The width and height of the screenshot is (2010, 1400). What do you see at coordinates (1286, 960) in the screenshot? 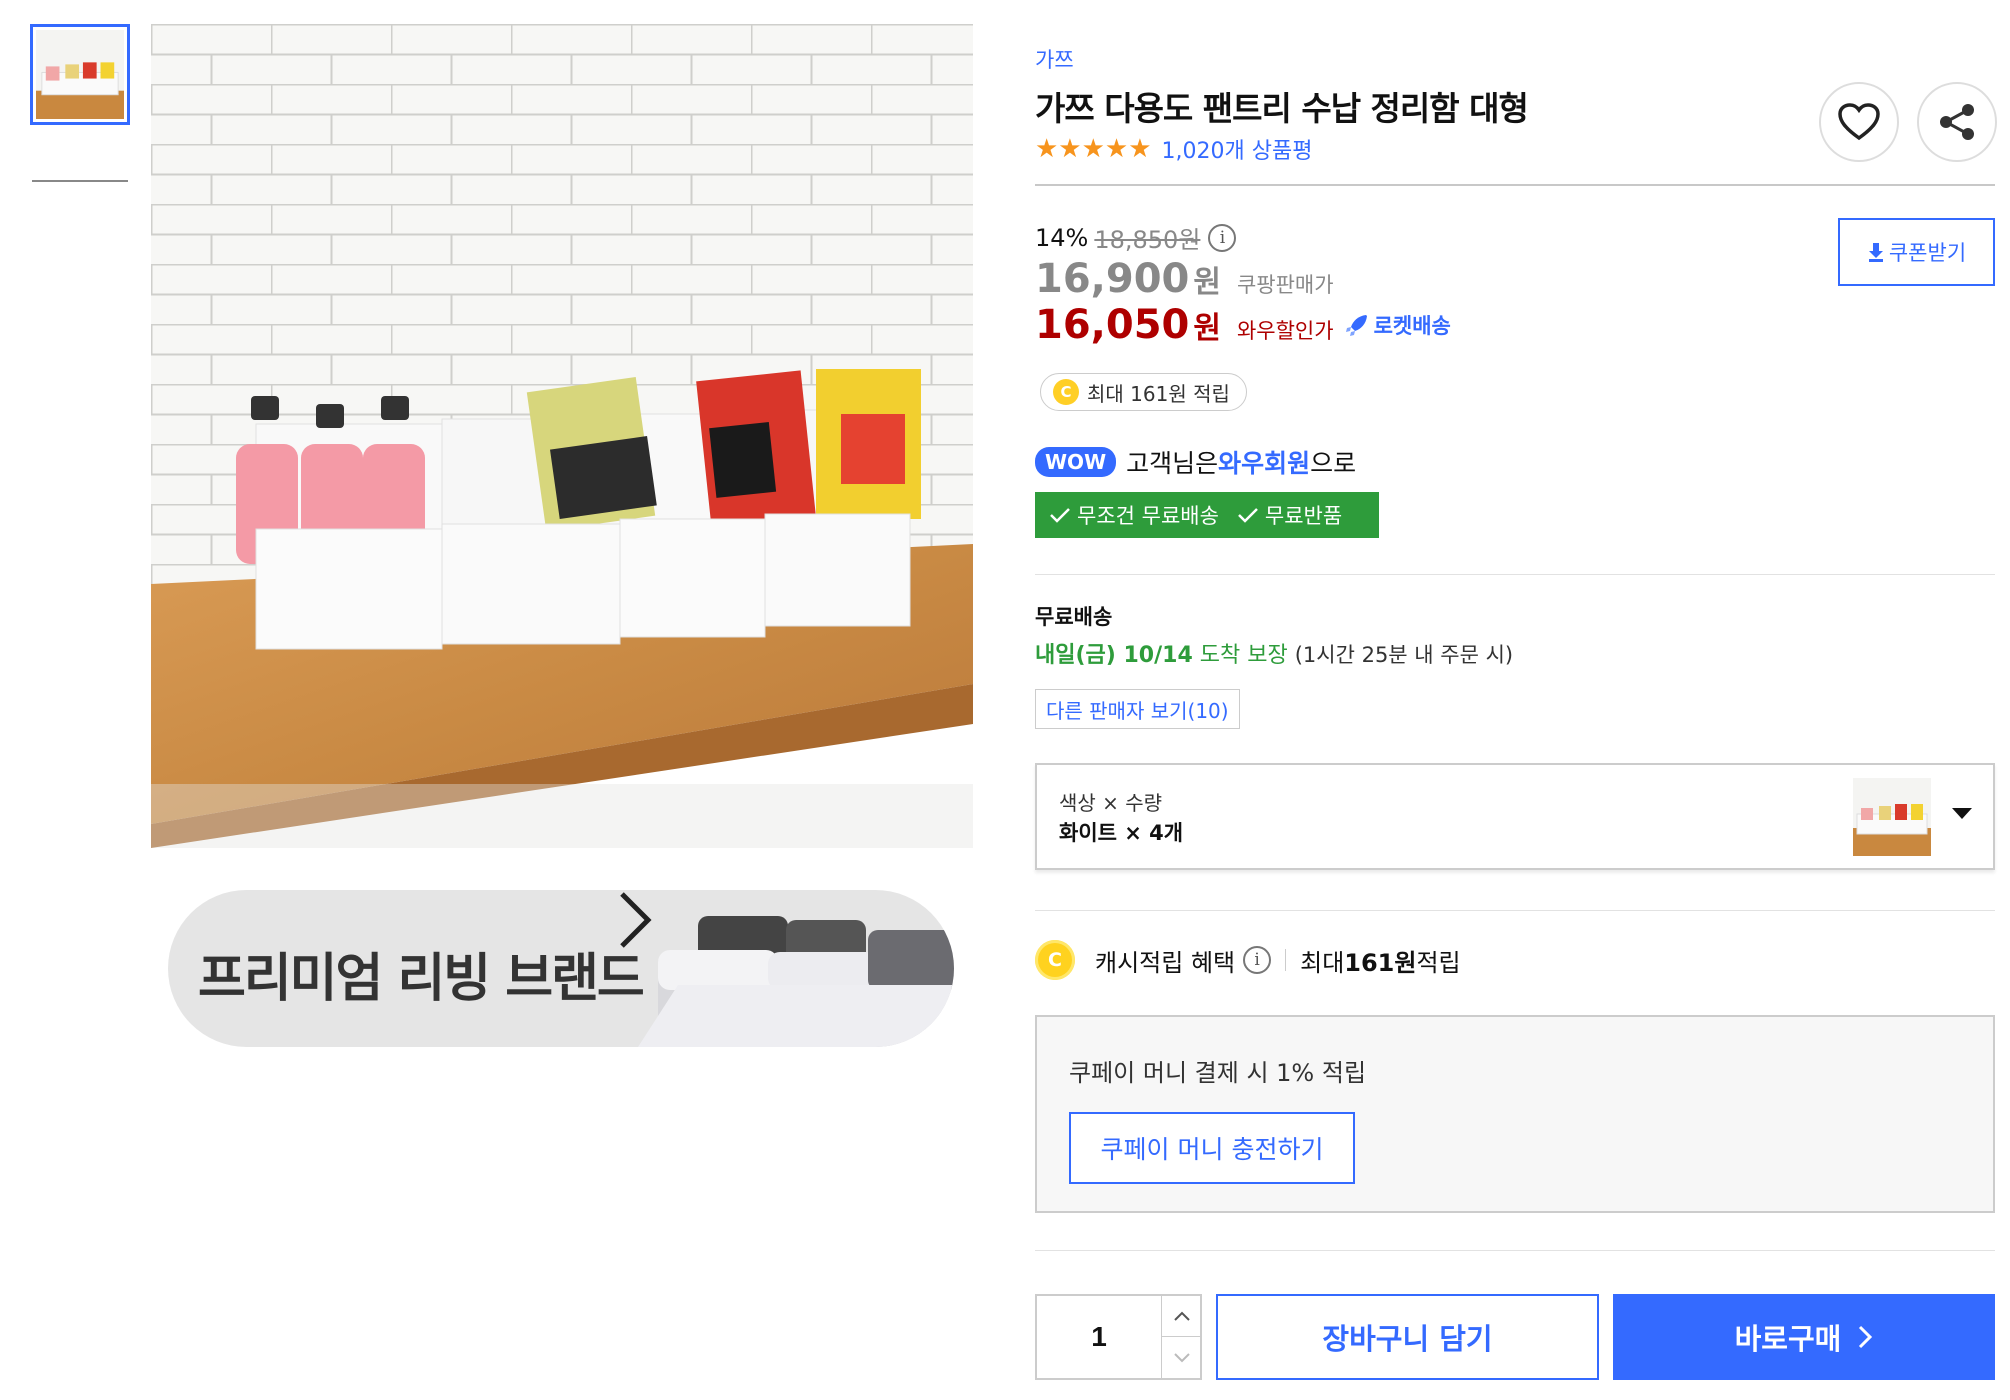
I see `separator` at bounding box center [1286, 960].